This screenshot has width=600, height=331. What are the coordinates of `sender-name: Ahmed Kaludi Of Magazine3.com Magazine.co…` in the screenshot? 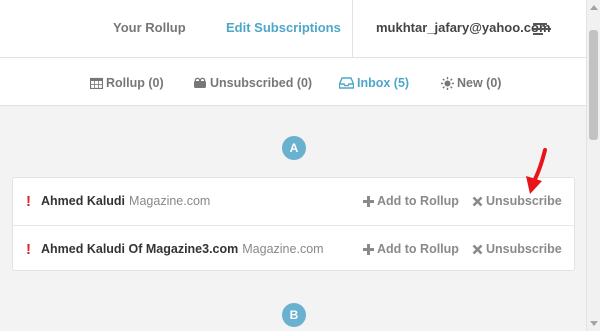 It's located at (182, 249).